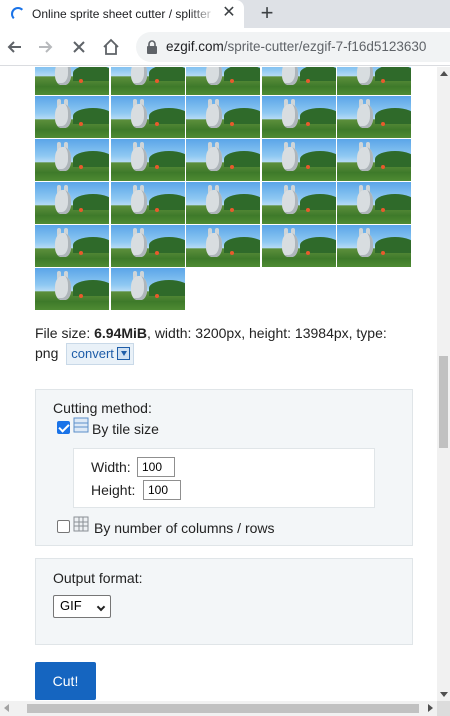  What do you see at coordinates (81, 425) in the screenshot?
I see `tile-grid-icon` at bounding box center [81, 425].